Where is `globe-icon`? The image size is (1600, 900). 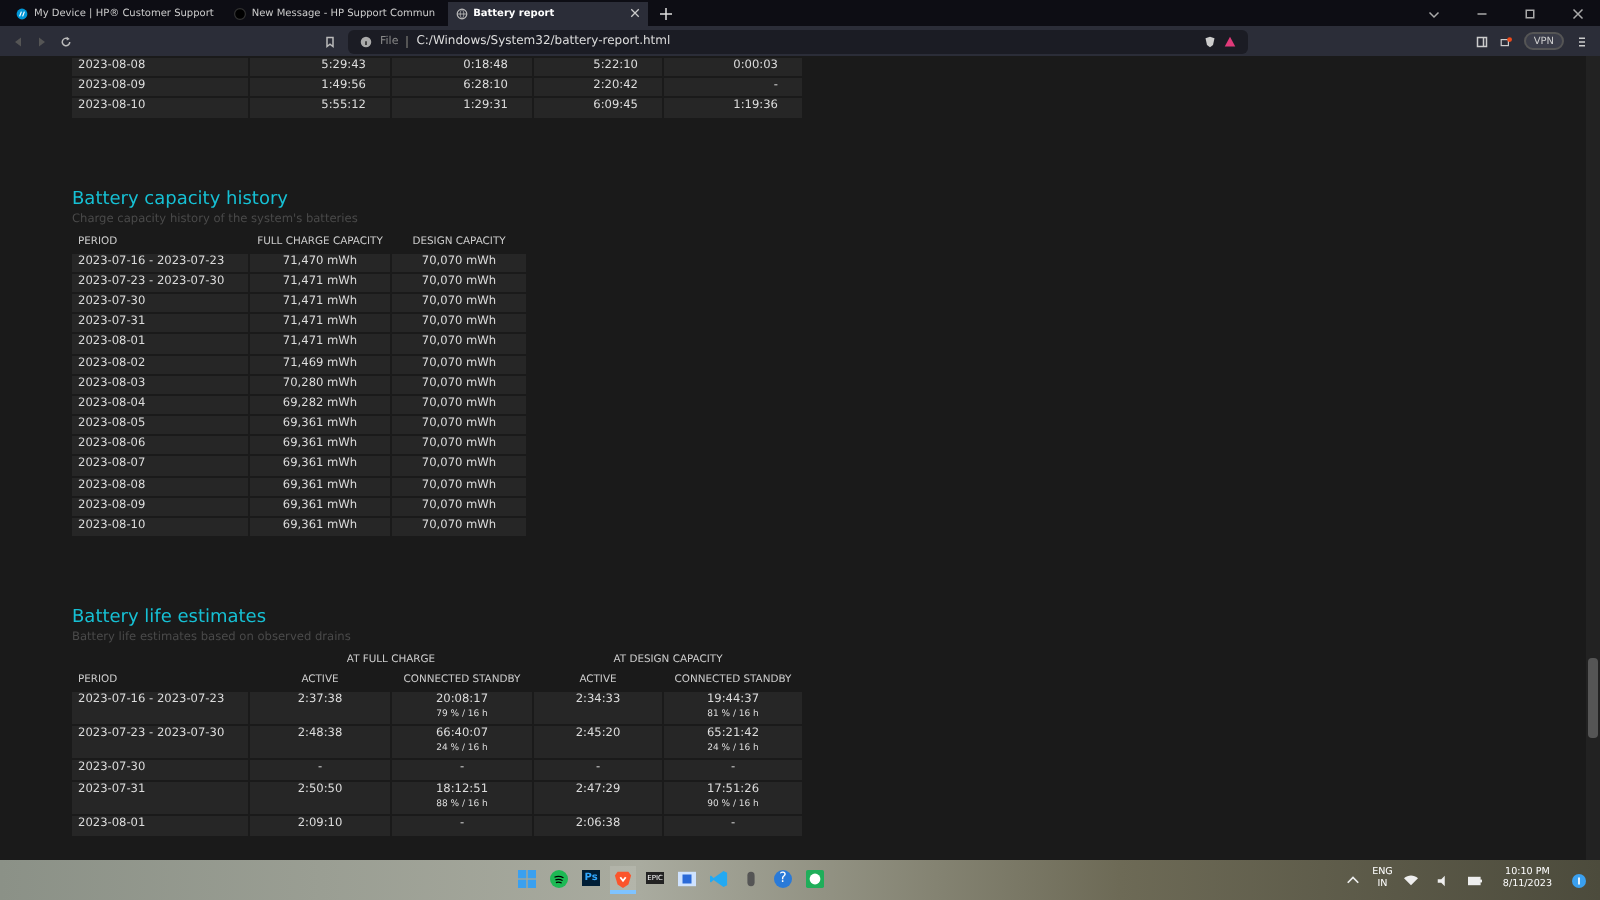 globe-icon is located at coordinates (461, 13).